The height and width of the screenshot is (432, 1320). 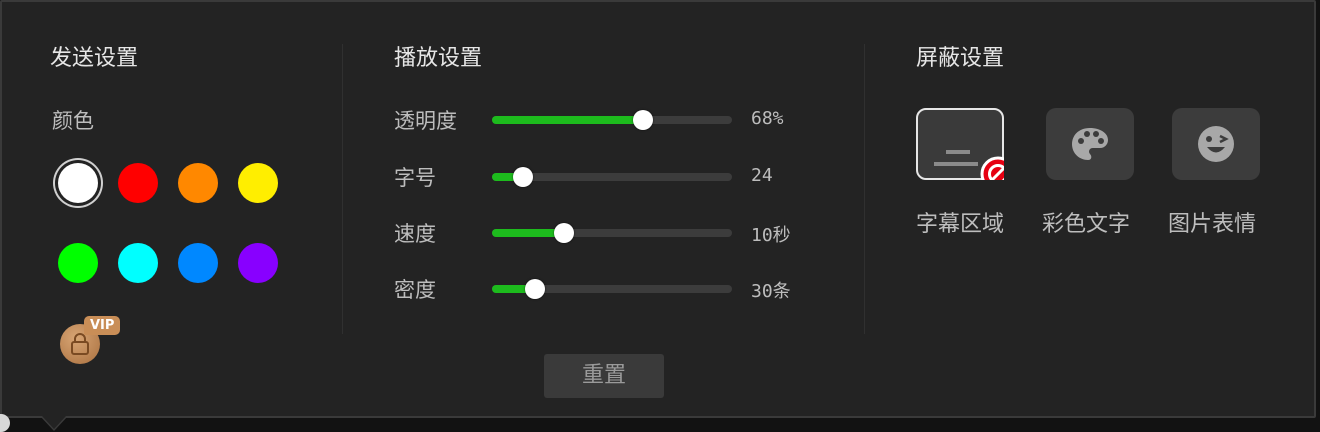 I want to click on block-image-emoji-button, so click(x=1216, y=144).